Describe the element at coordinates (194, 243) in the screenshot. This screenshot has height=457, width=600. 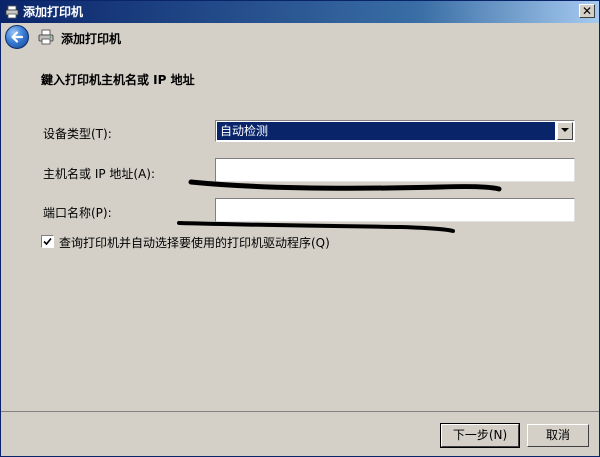
I see `auto-detect-driver-label: 查询打印机并自动选择要使用的打印机驱动程序(Q)` at that location.